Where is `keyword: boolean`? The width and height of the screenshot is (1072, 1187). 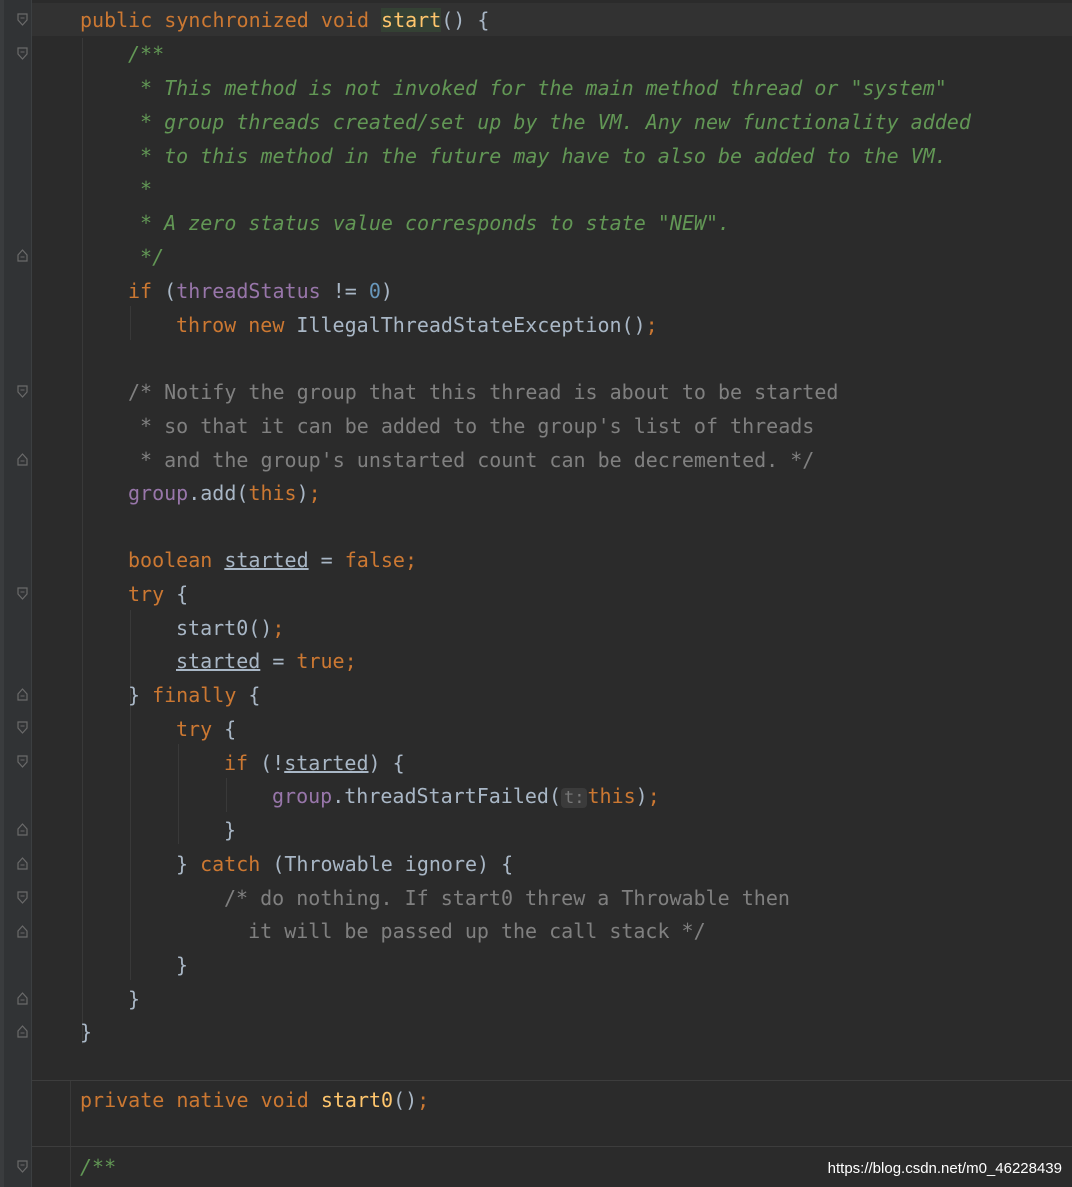
keyword: boolean is located at coordinates (176, 560).